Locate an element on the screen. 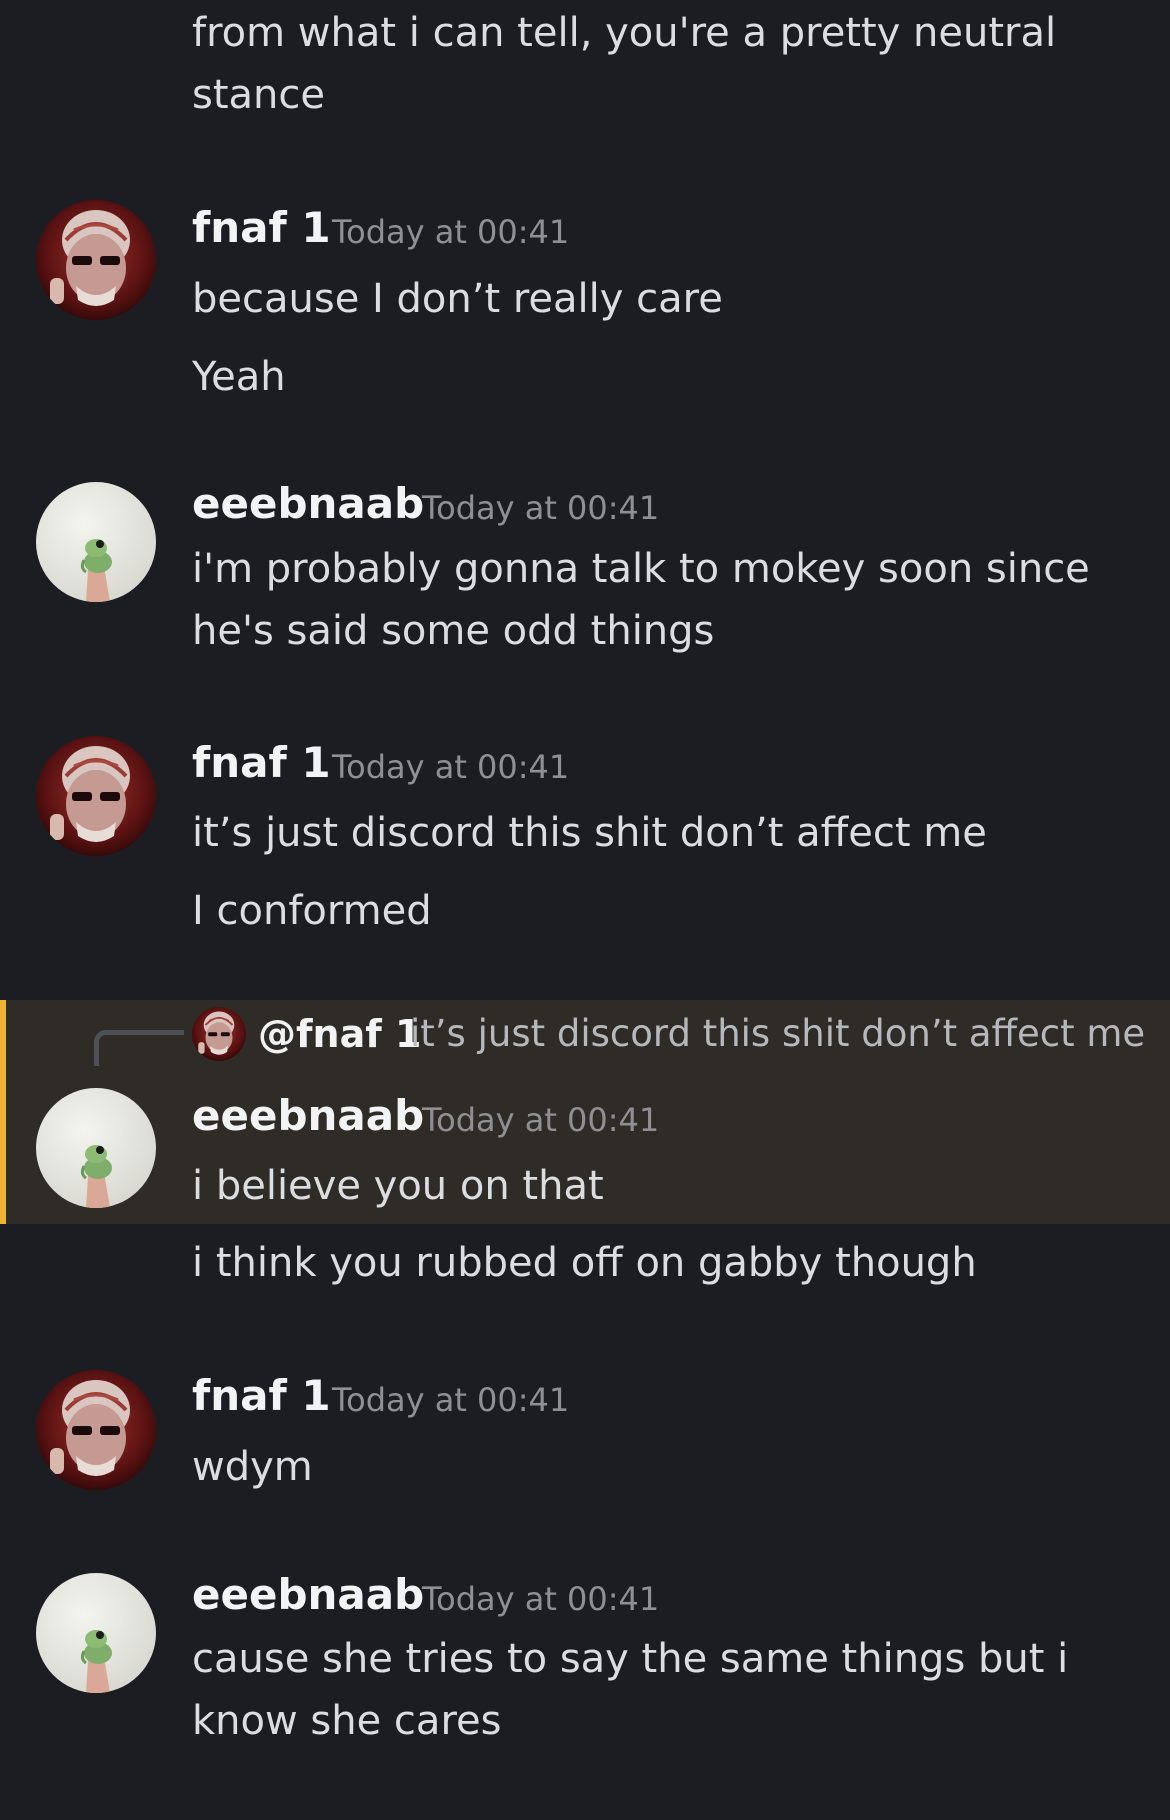  message-line: Yeah is located at coordinates (239, 377).